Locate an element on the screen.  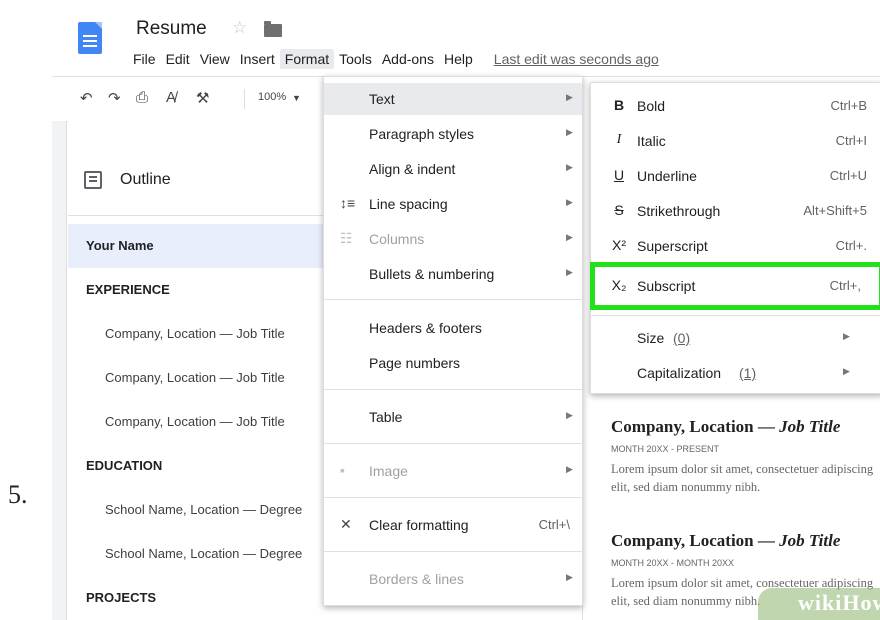
format-menu-align-indent: Align & indent ▶ is located at coordinates (453, 169).